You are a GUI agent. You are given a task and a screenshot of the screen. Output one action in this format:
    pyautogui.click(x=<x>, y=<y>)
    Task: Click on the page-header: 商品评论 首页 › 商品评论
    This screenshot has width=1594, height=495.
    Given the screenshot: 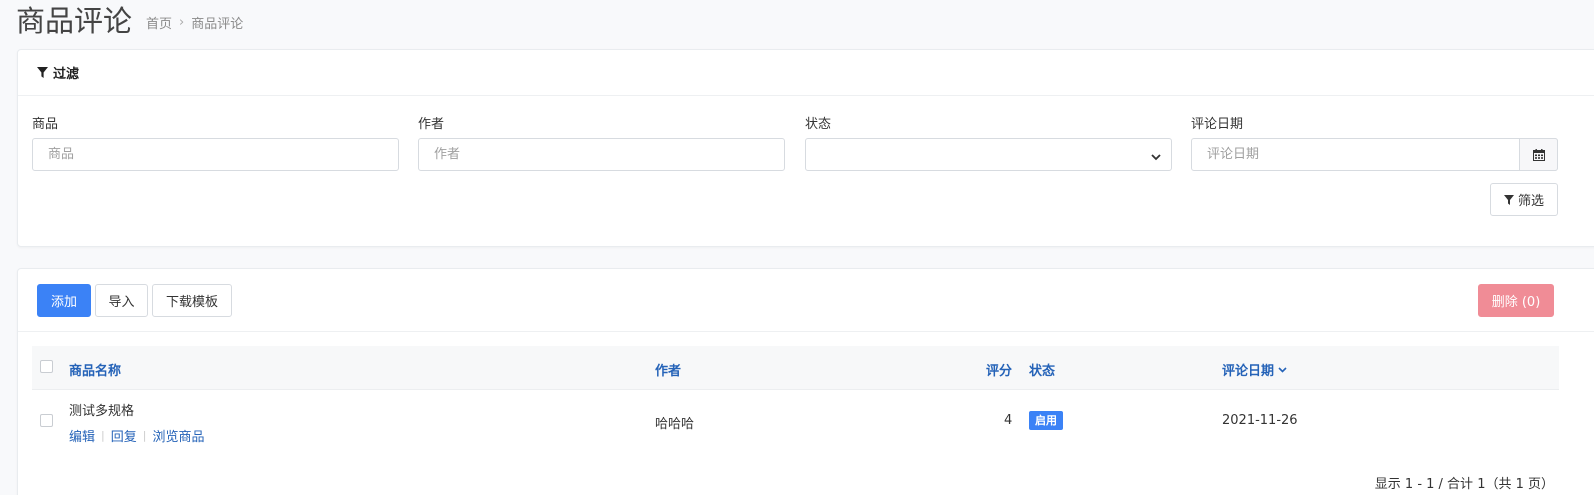 What is the action you would take?
    pyautogui.click(x=129, y=22)
    